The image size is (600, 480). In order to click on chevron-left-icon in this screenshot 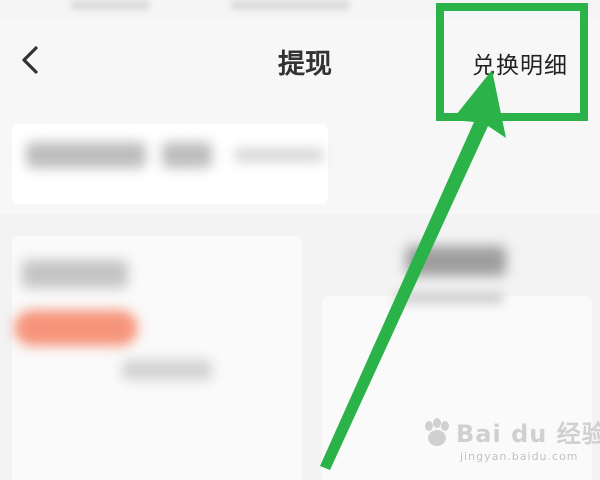, I will do `click(30, 60)`.